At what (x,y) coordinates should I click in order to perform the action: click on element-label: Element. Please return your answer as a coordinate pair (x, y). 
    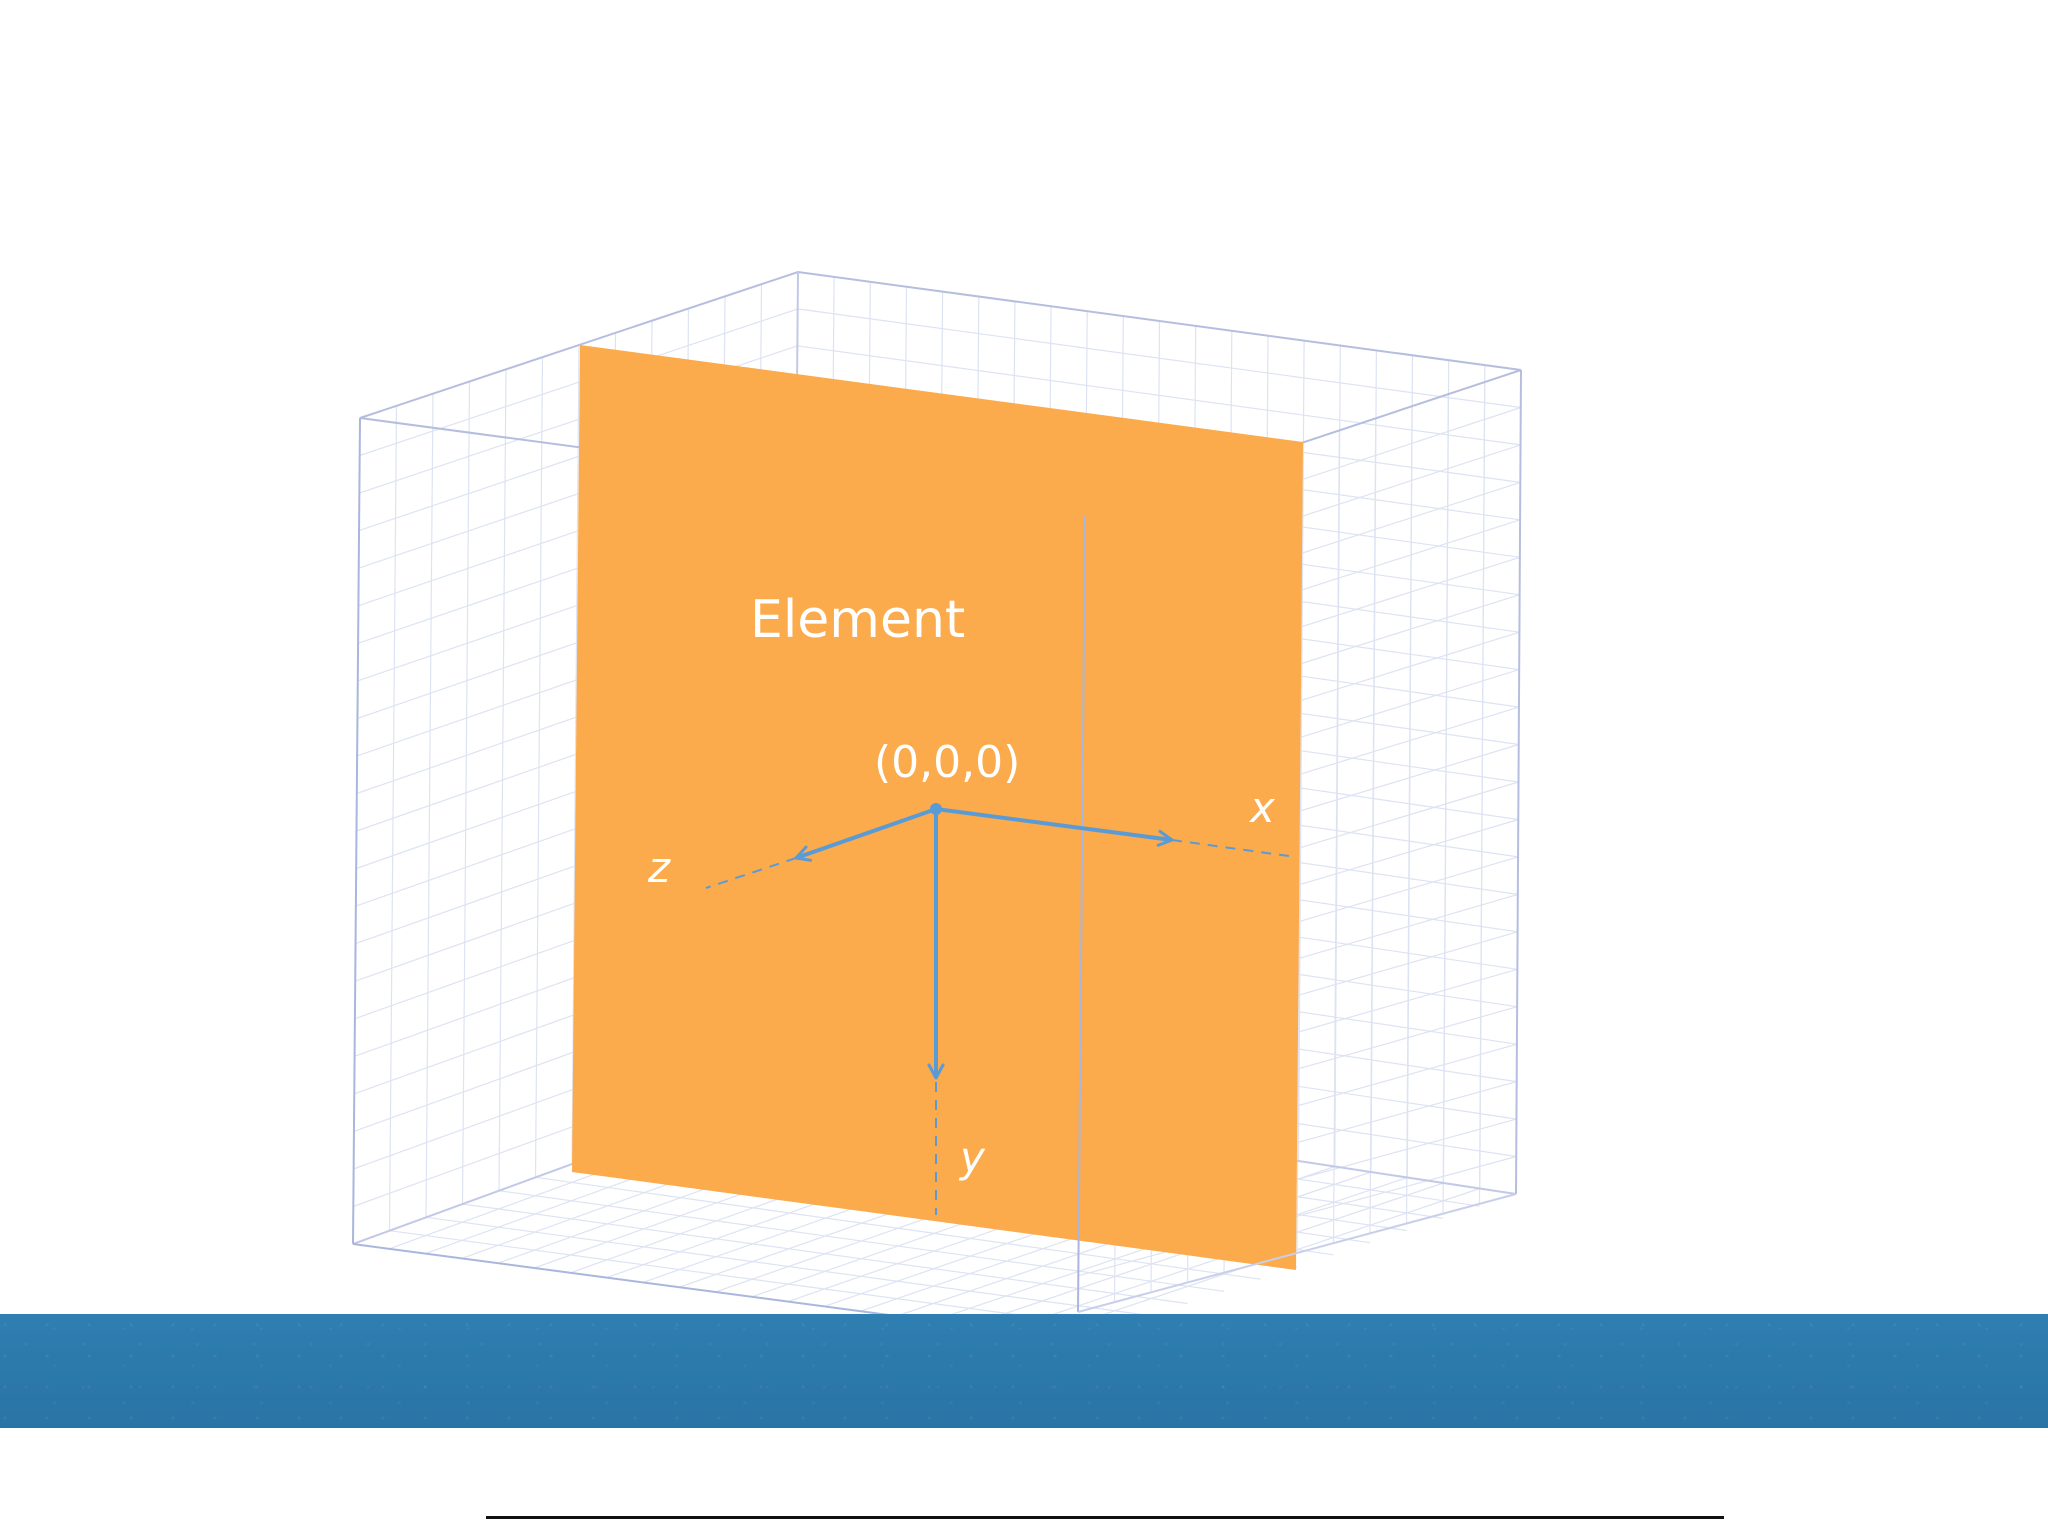
    Looking at the image, I should click on (857, 620).